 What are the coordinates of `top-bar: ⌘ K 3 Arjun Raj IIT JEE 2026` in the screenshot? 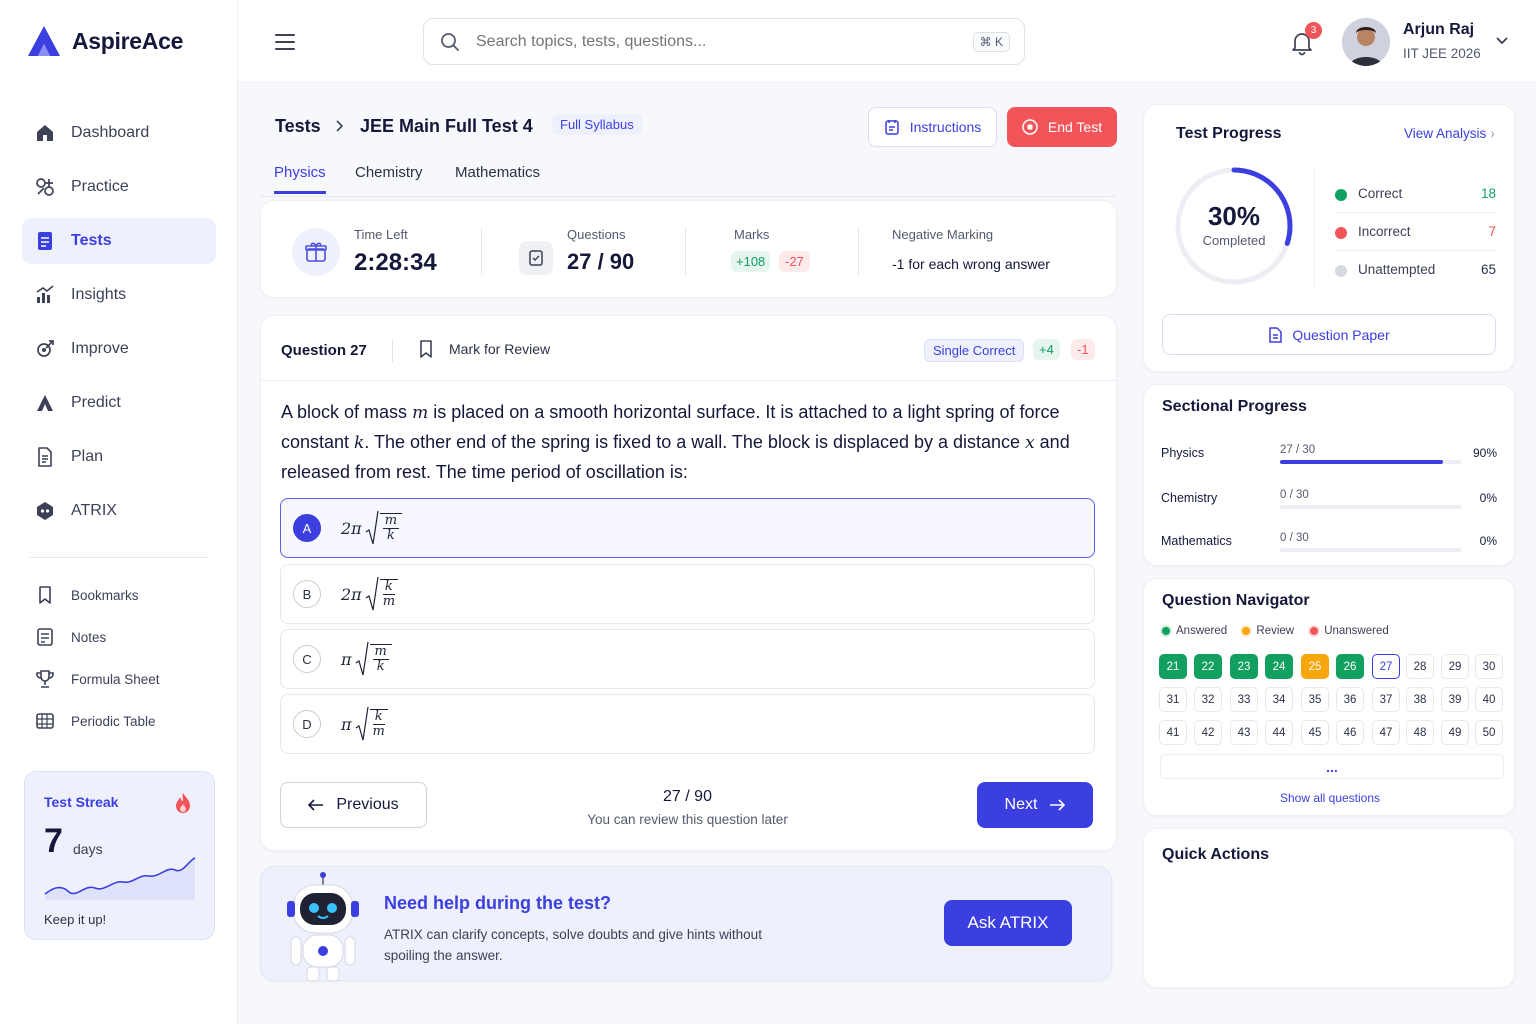 It's located at (887, 41).